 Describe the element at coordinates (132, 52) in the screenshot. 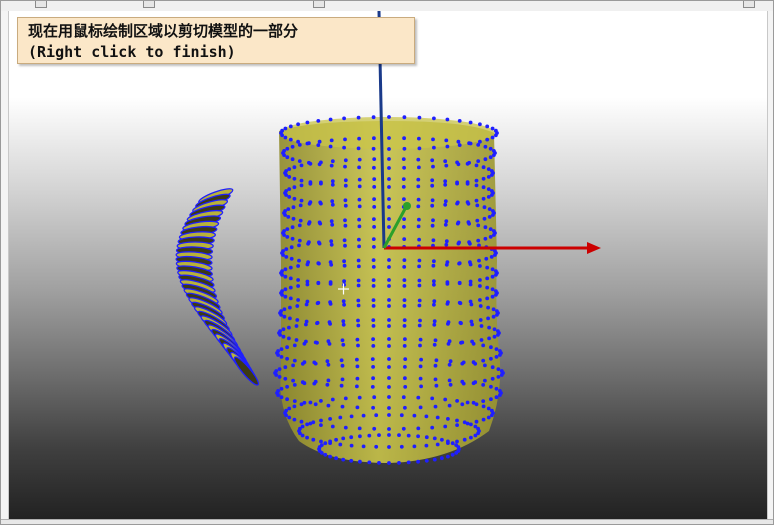

I see `instruction-subtext: (Right click to finish)` at that location.